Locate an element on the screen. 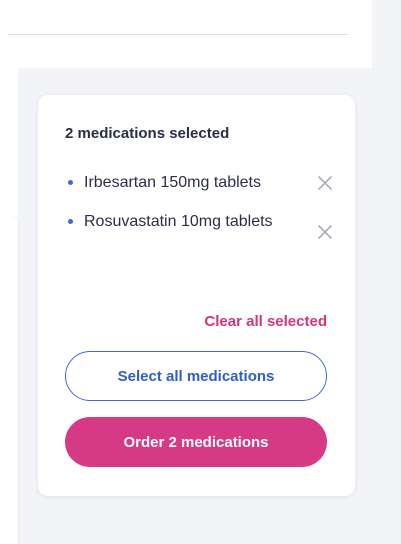  select-all-medications-button: Select all medications is located at coordinates (196, 376).